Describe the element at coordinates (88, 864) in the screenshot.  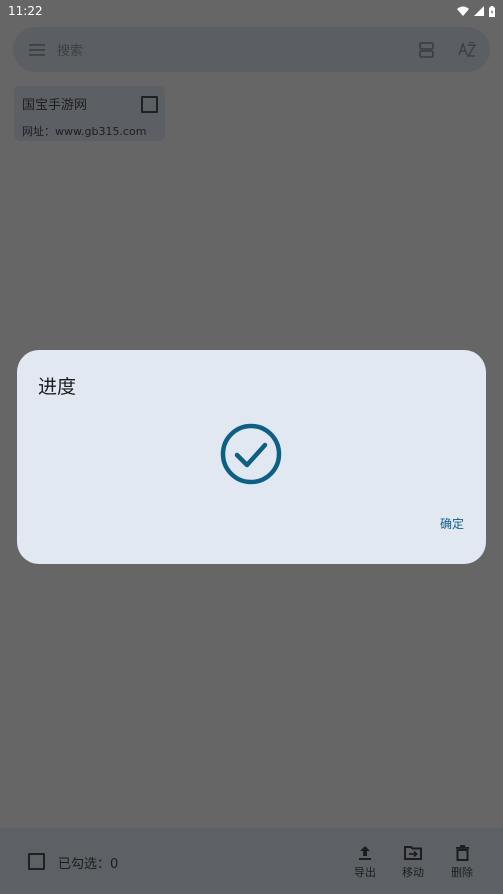
I see `selected-count-label: 已勾选：0` at that location.